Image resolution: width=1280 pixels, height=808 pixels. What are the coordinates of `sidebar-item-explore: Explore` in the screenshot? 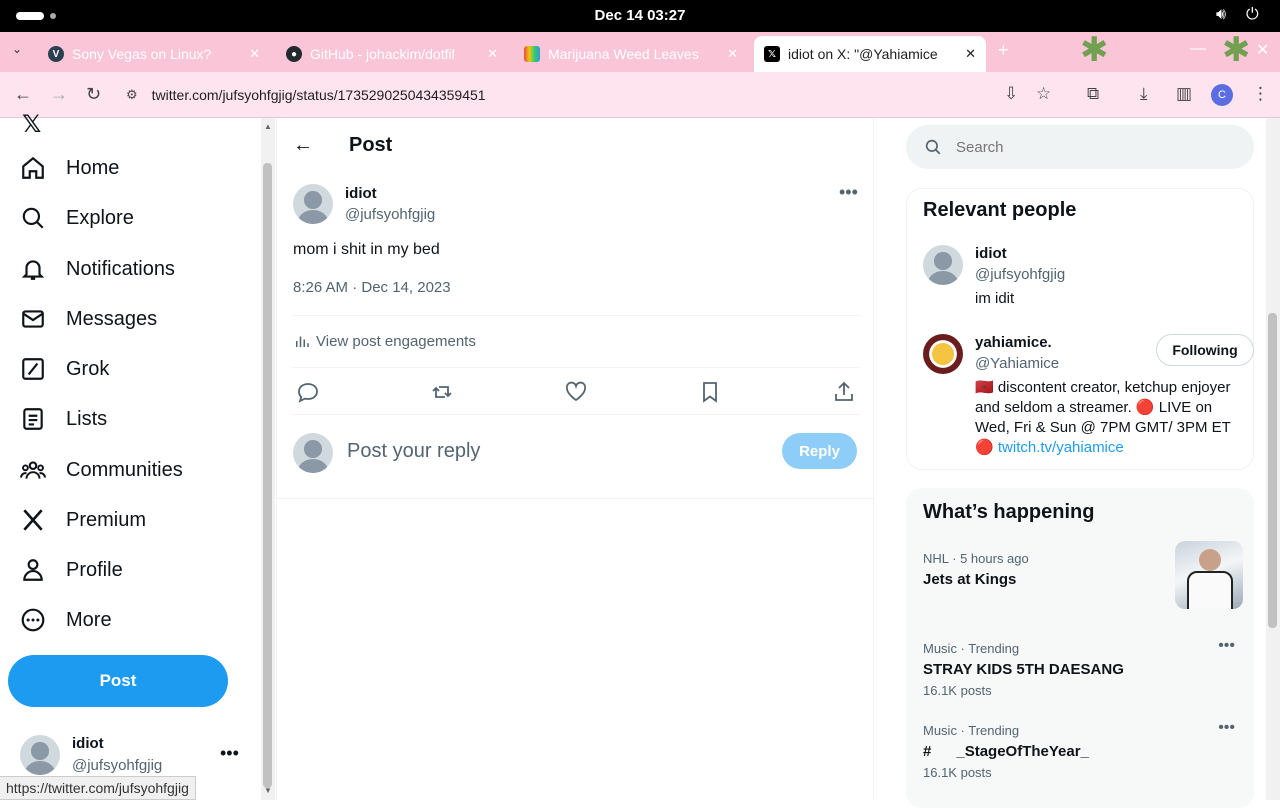 It's located at (77, 218).